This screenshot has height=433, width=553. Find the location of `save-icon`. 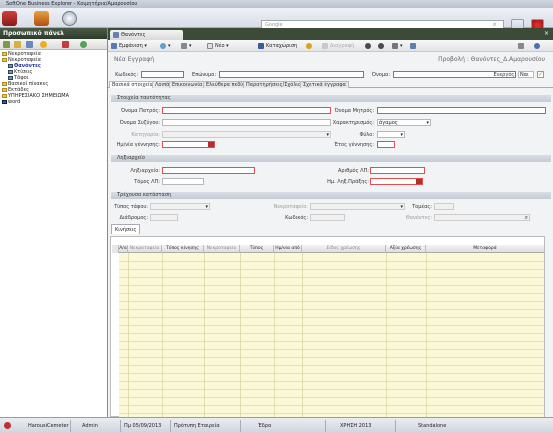

save-icon is located at coordinates (261, 45).